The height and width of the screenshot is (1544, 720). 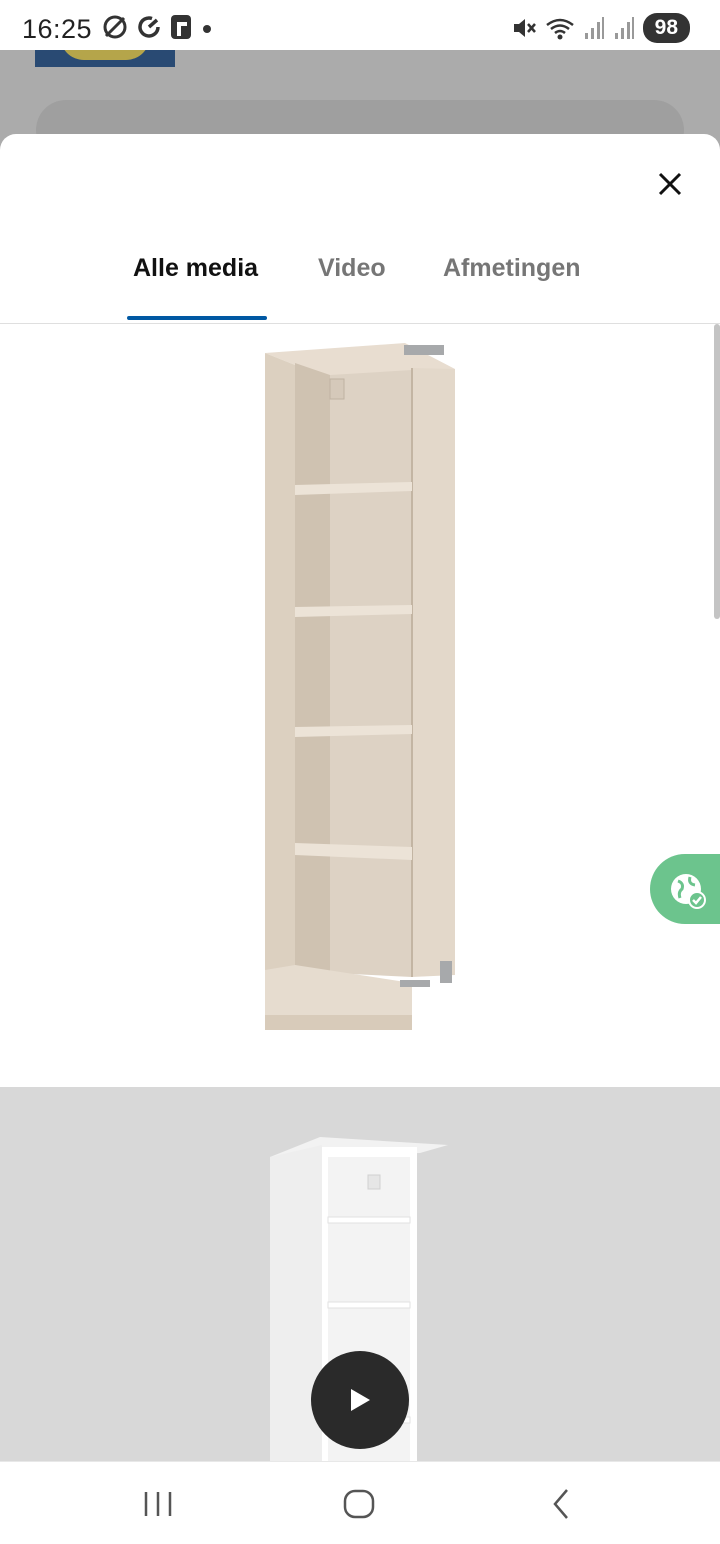 I want to click on tab-alle-media: Alle media, so click(x=195, y=268).